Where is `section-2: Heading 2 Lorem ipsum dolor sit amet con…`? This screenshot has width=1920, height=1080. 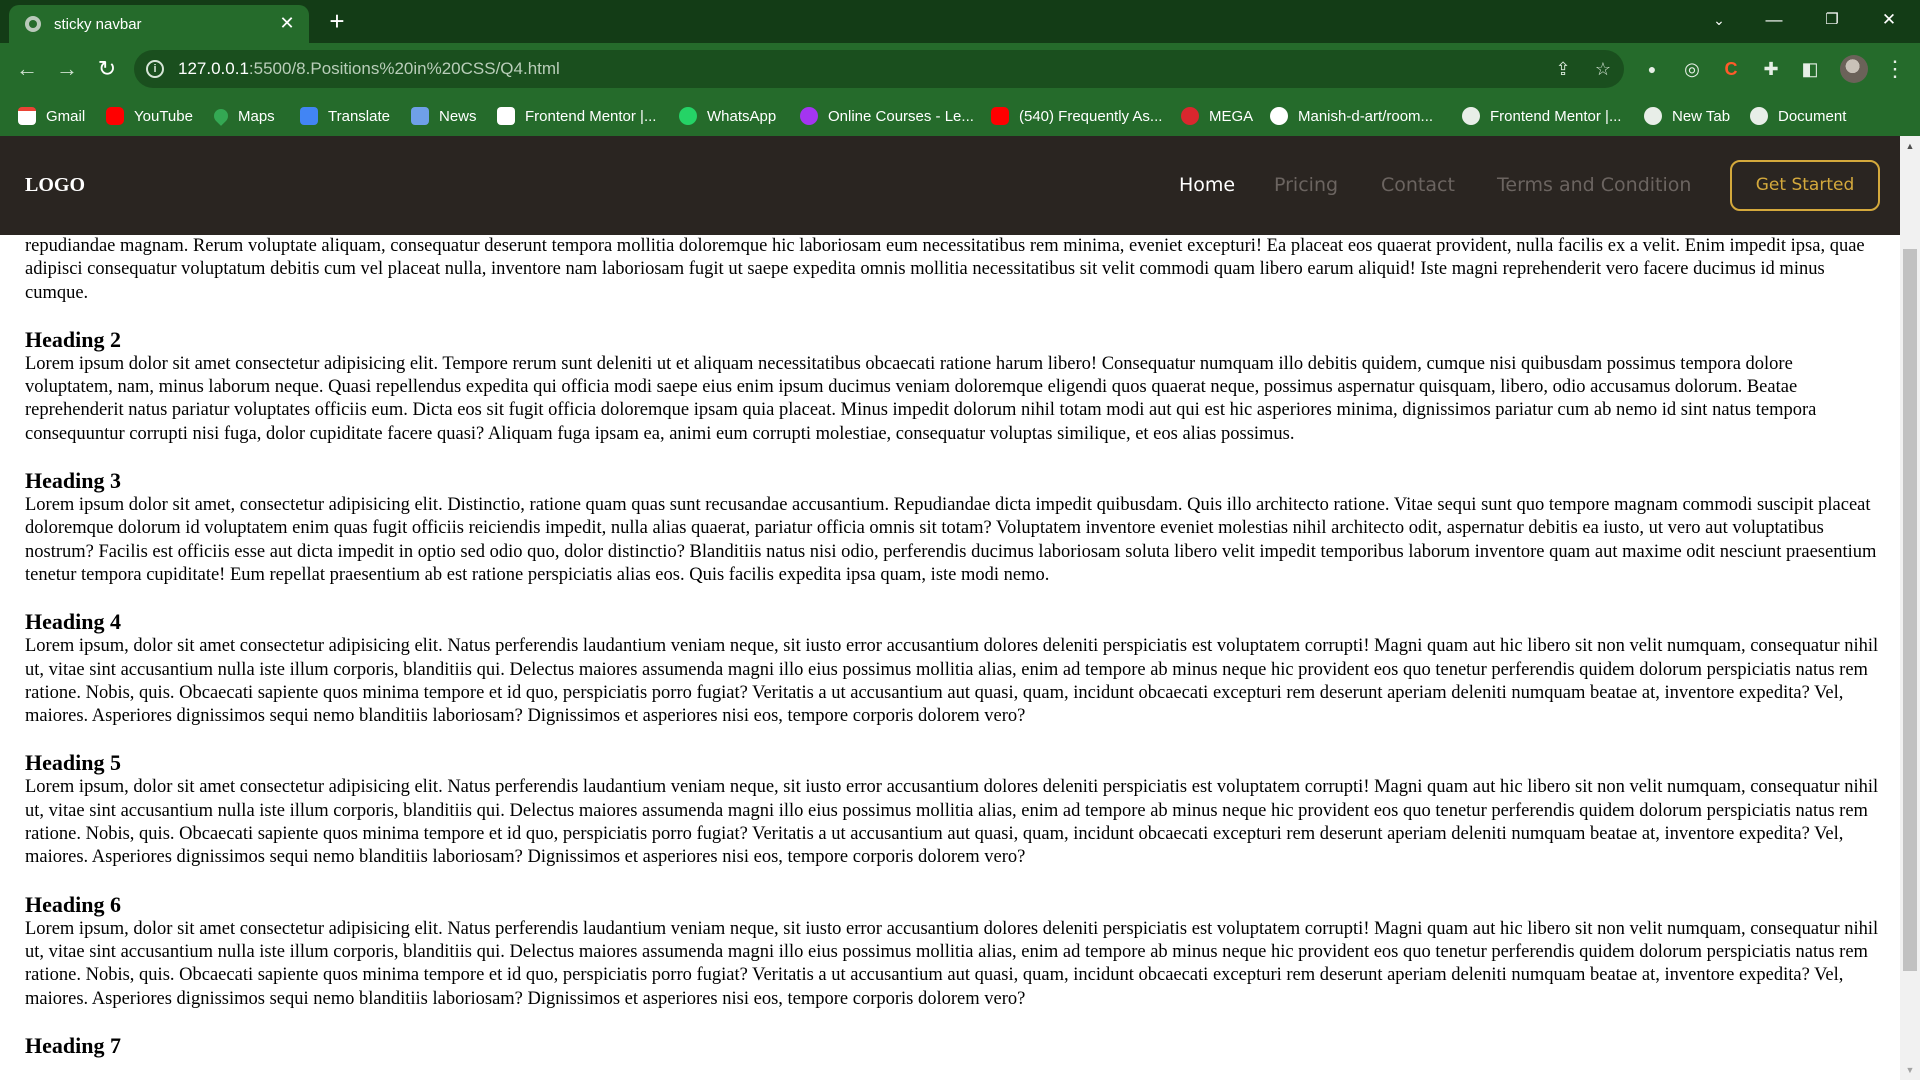 section-2: Heading 2 Lorem ipsum dolor sit amet con… is located at coordinates (952, 386).